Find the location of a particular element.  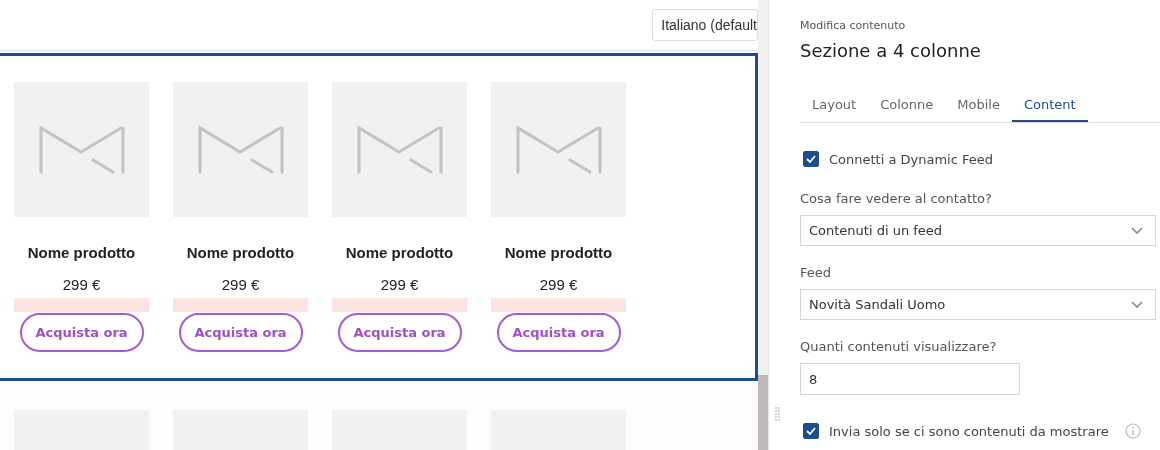

info-icon is located at coordinates (1132, 431).